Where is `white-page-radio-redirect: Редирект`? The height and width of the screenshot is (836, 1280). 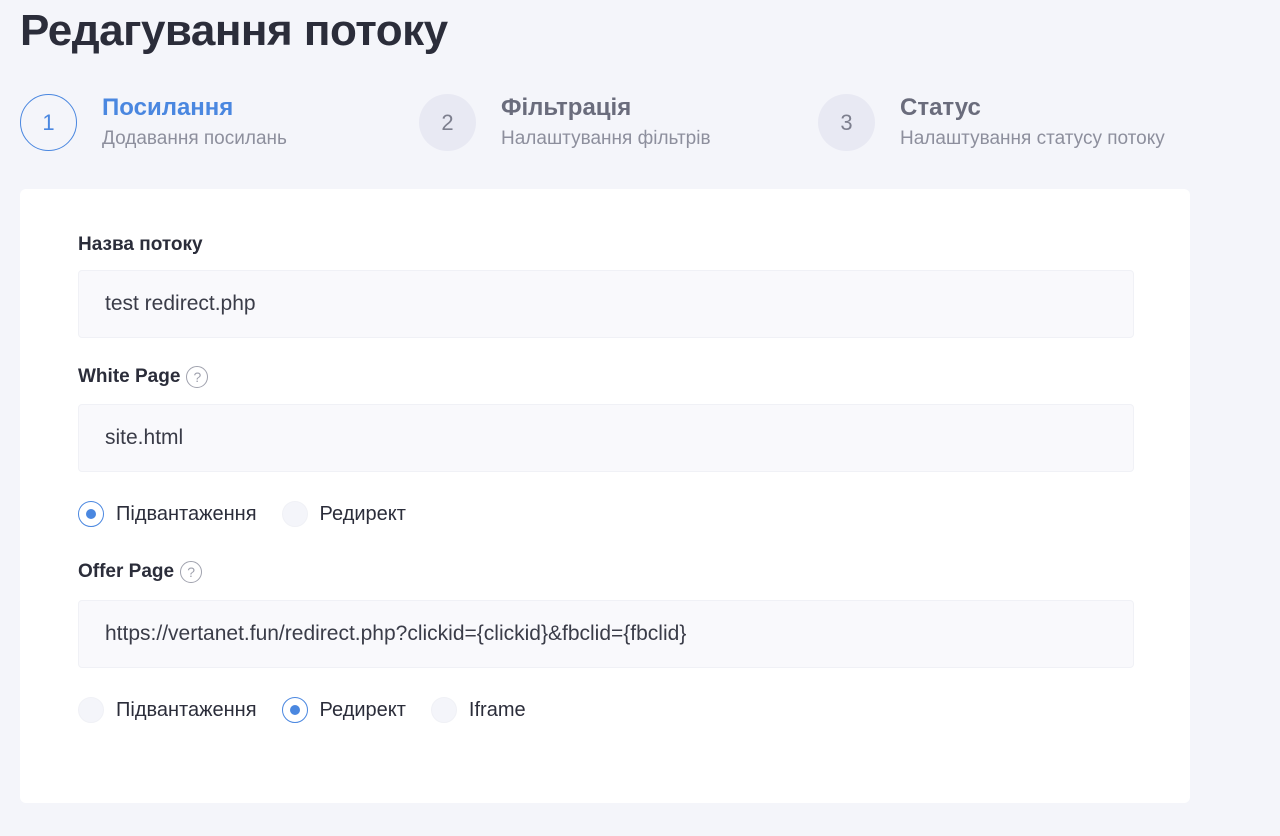
white-page-radio-redirect: Редирект is located at coordinates (343, 514).